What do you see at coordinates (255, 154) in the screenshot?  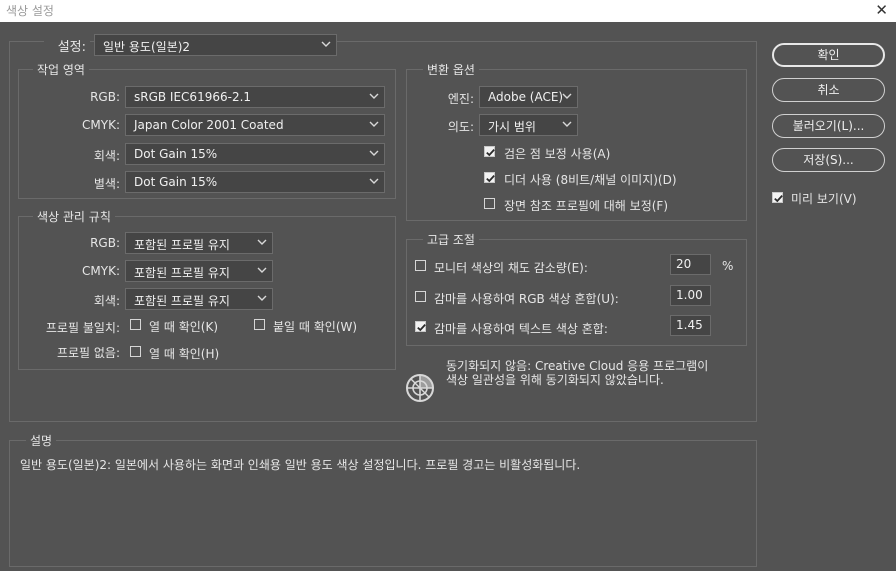 I see `ws-gray-dropdown: Dot Gain 15%` at bounding box center [255, 154].